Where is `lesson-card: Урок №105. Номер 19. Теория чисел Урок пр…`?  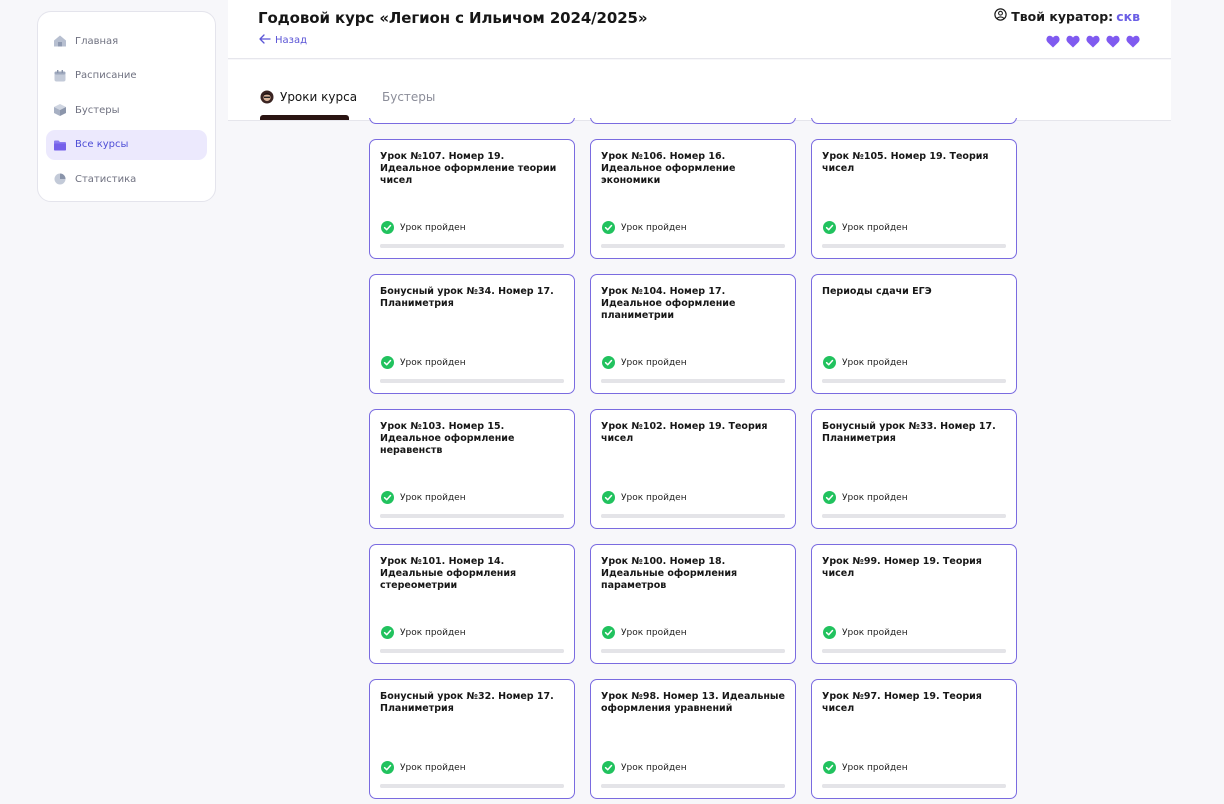
lesson-card: Урок №105. Номер 19. Теория чисел Урок пр… is located at coordinates (914, 199).